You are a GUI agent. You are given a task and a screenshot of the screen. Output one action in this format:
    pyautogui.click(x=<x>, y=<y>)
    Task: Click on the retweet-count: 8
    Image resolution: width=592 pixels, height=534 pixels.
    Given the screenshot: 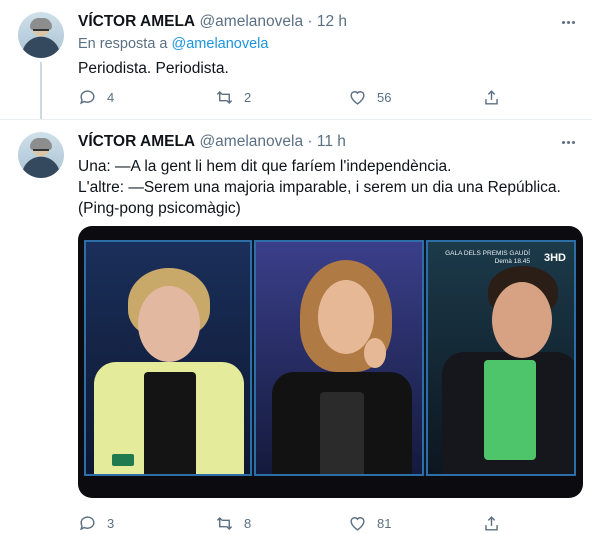 What is the action you would take?
    pyautogui.click(x=248, y=523)
    